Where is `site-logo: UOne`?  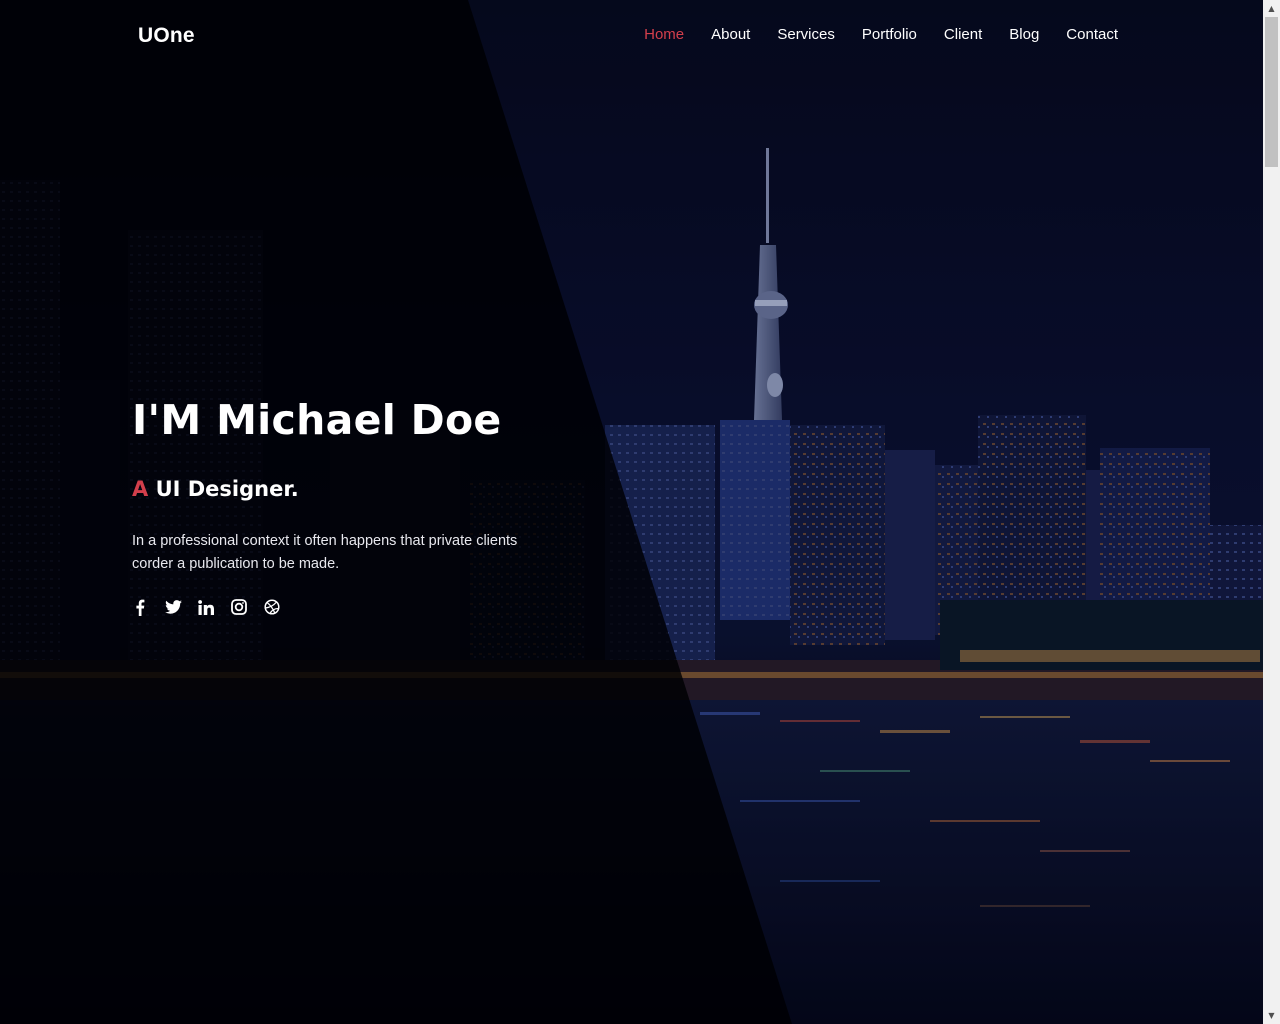 site-logo: UOne is located at coordinates (166, 36).